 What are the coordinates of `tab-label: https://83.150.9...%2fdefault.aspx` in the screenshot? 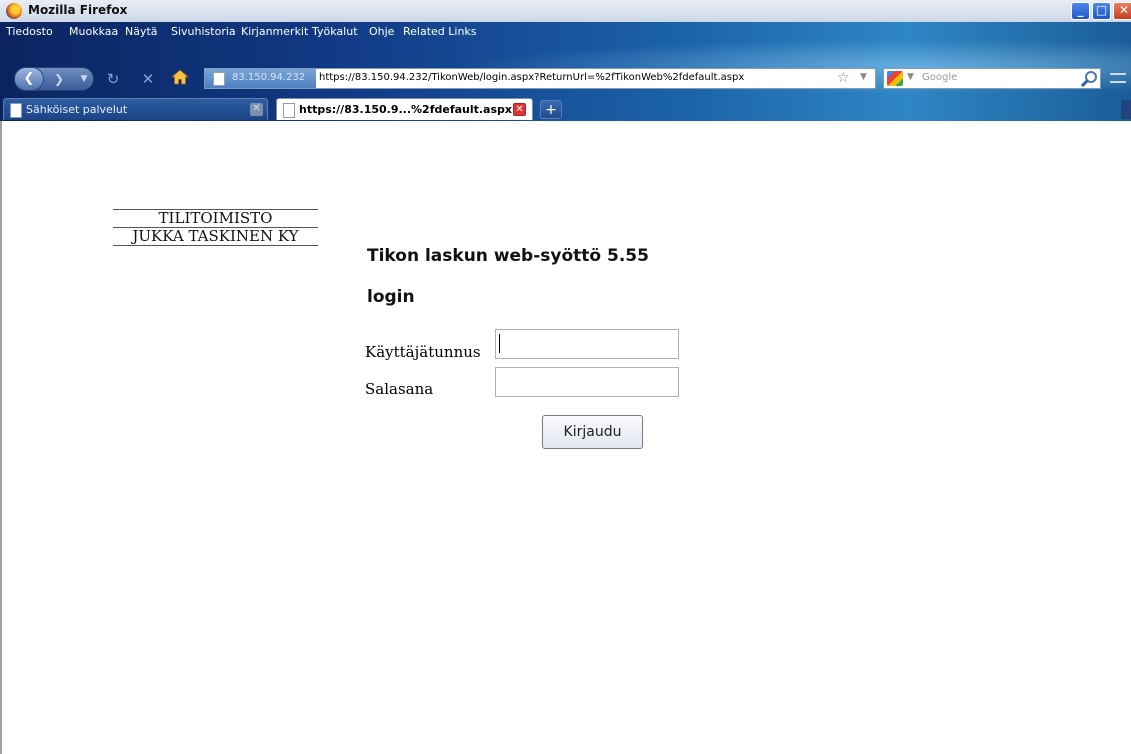 It's located at (406, 109).